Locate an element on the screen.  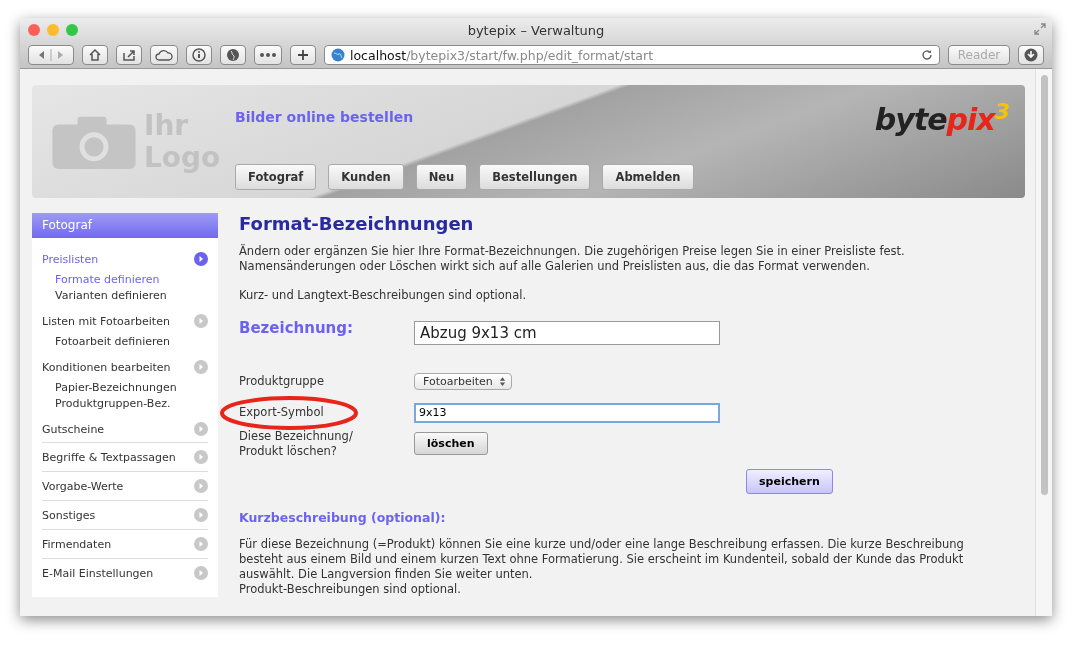
sidebar-title: Fotograf is located at coordinates (125, 225).